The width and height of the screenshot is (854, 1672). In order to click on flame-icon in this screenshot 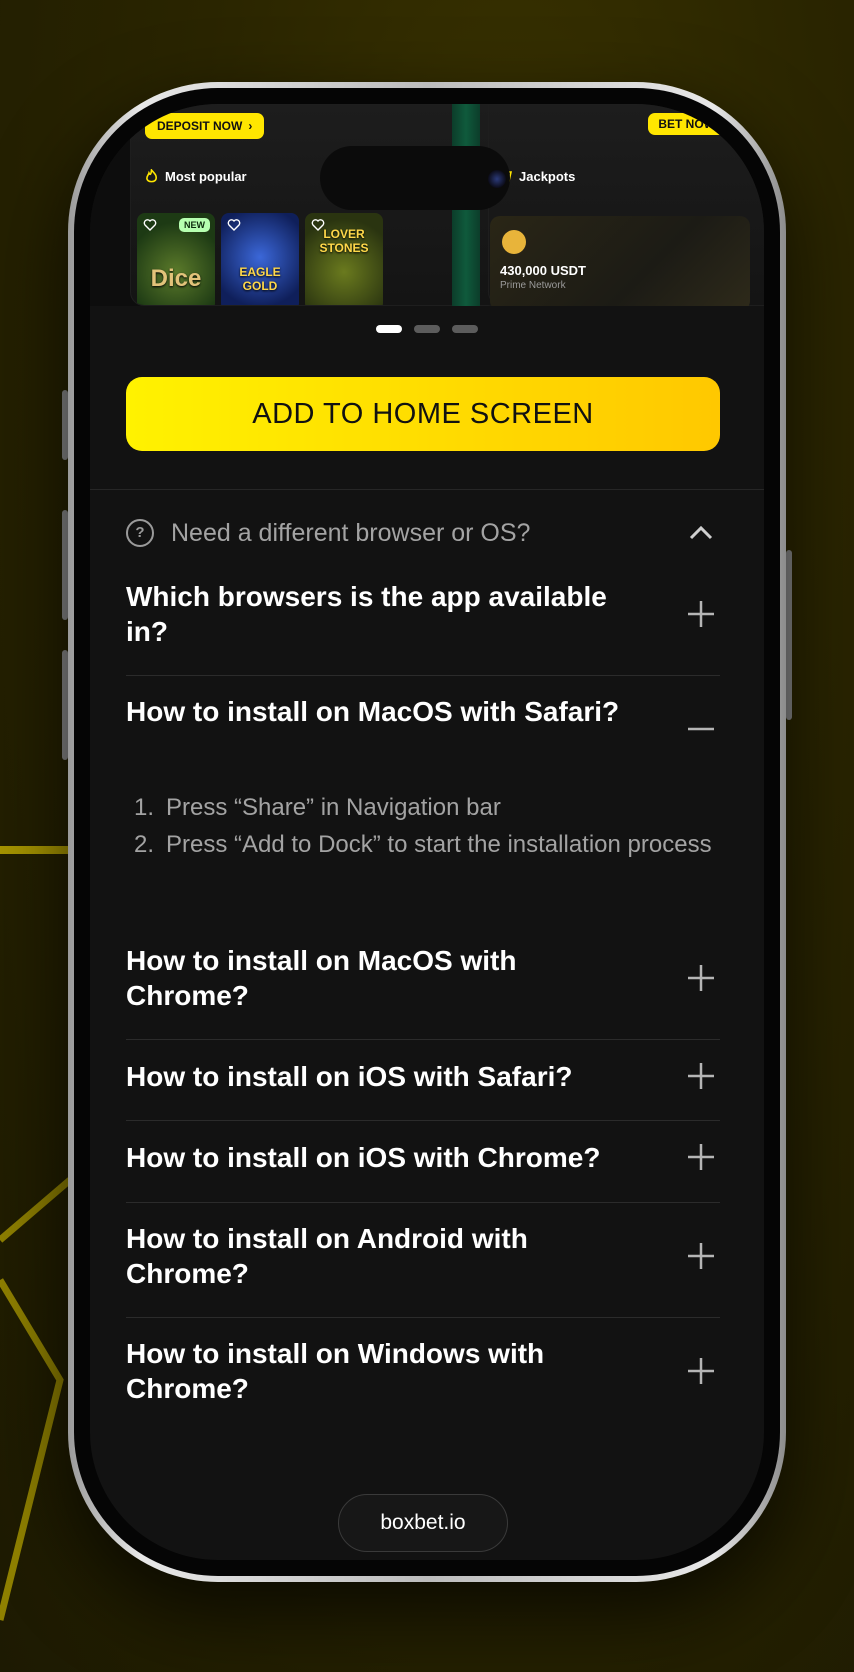, I will do `click(151, 176)`.